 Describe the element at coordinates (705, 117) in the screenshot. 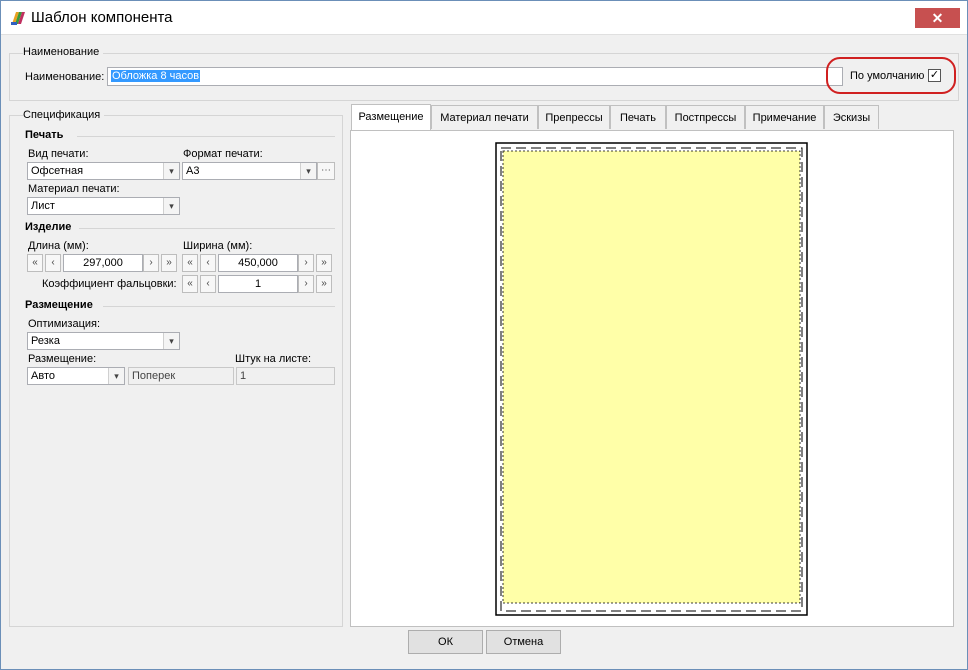

I see `tab-postpress: Постпрессы` at that location.